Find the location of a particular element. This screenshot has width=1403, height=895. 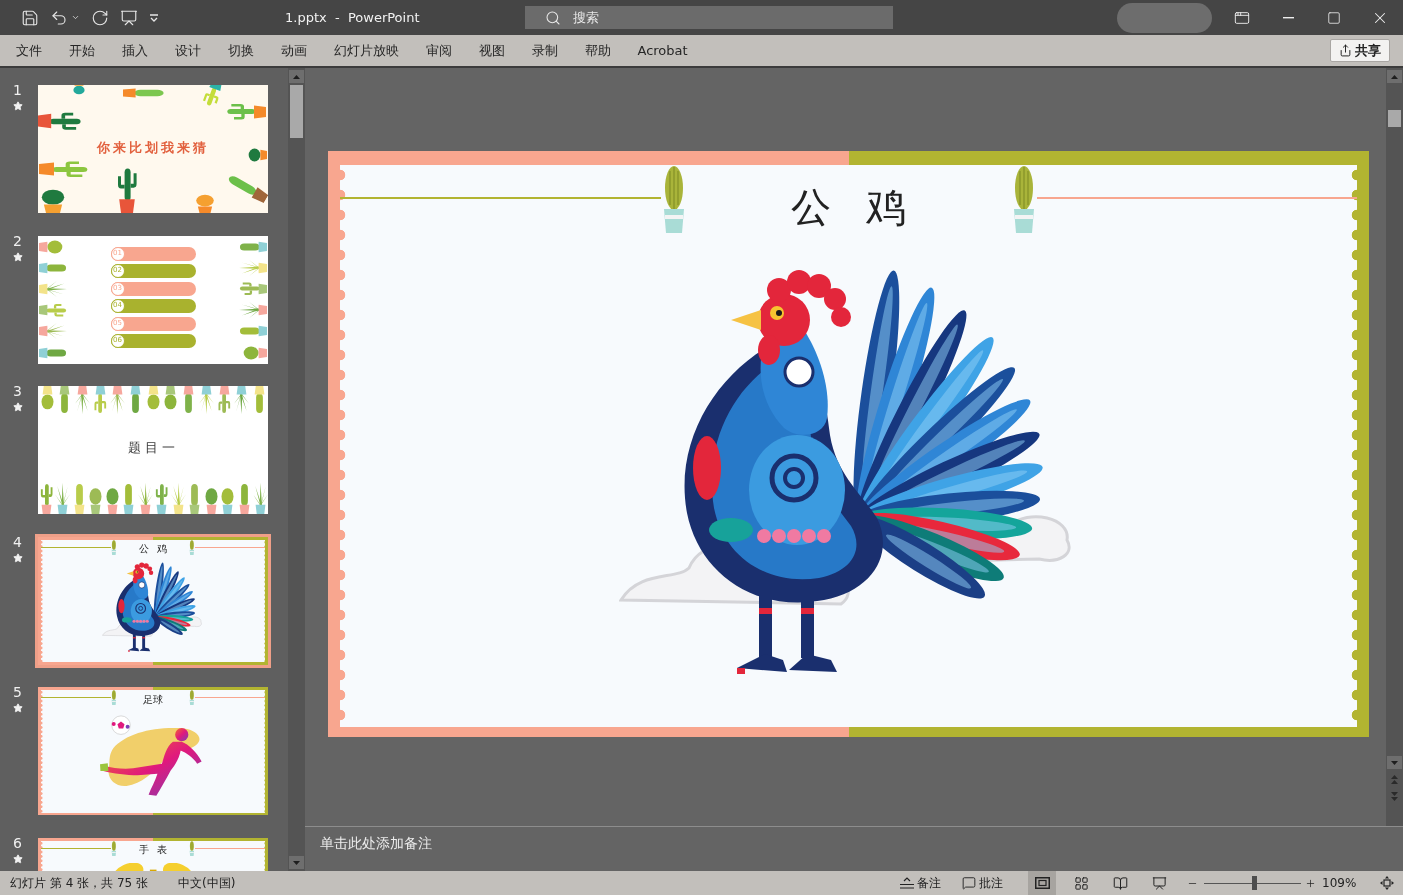

ribbon-tab: Acrobat is located at coordinates (663, 50).